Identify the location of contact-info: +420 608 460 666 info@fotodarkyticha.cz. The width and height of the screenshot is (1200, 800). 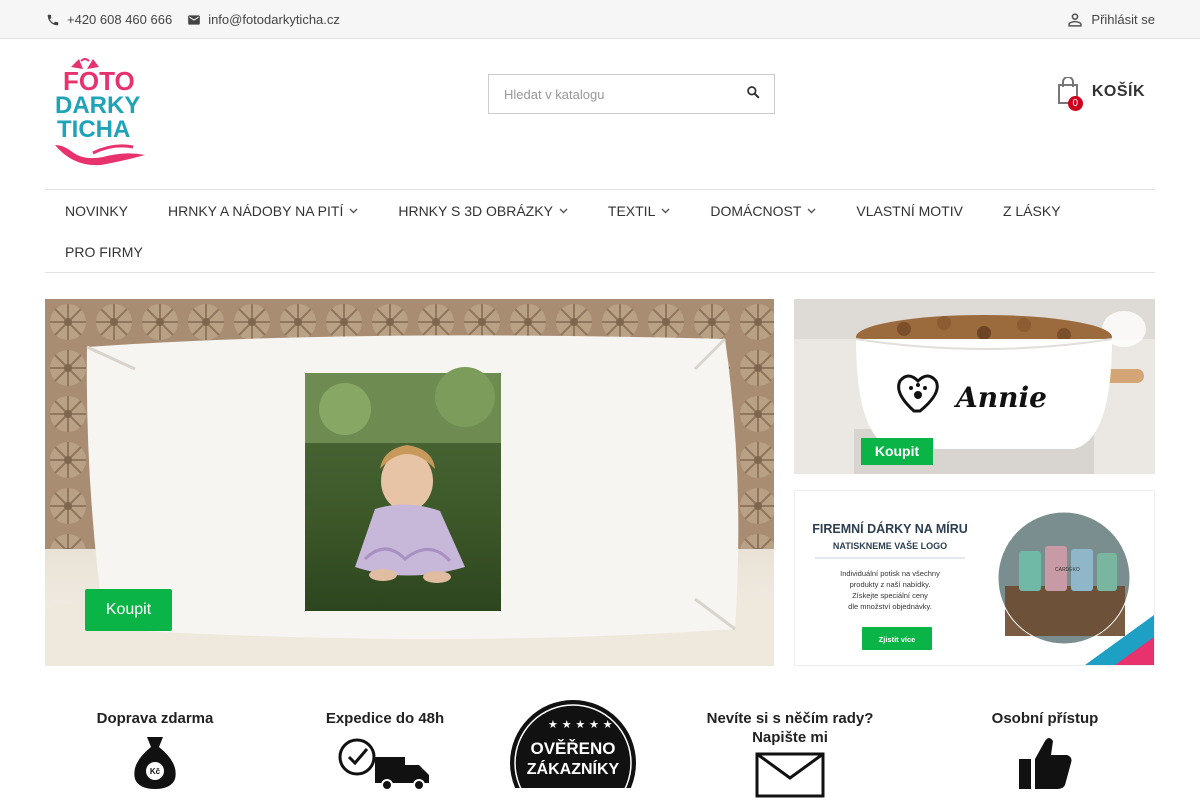
(192, 20).